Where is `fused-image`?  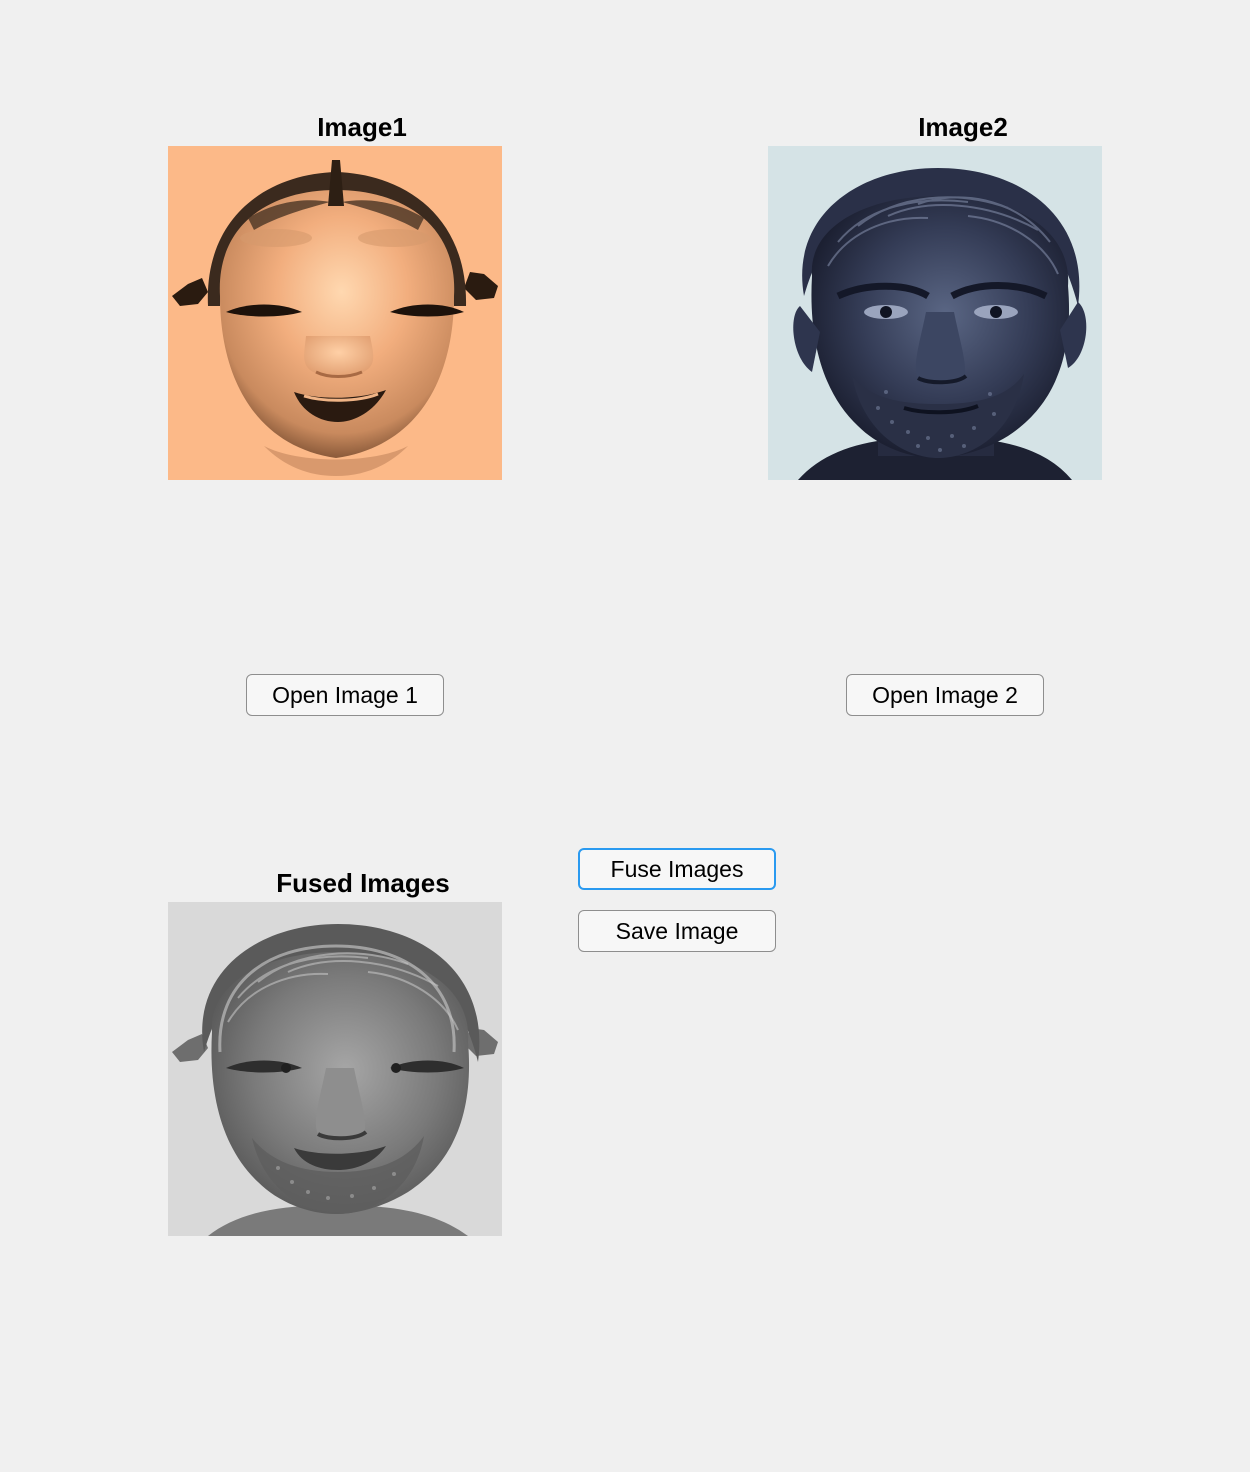 fused-image is located at coordinates (335, 1069).